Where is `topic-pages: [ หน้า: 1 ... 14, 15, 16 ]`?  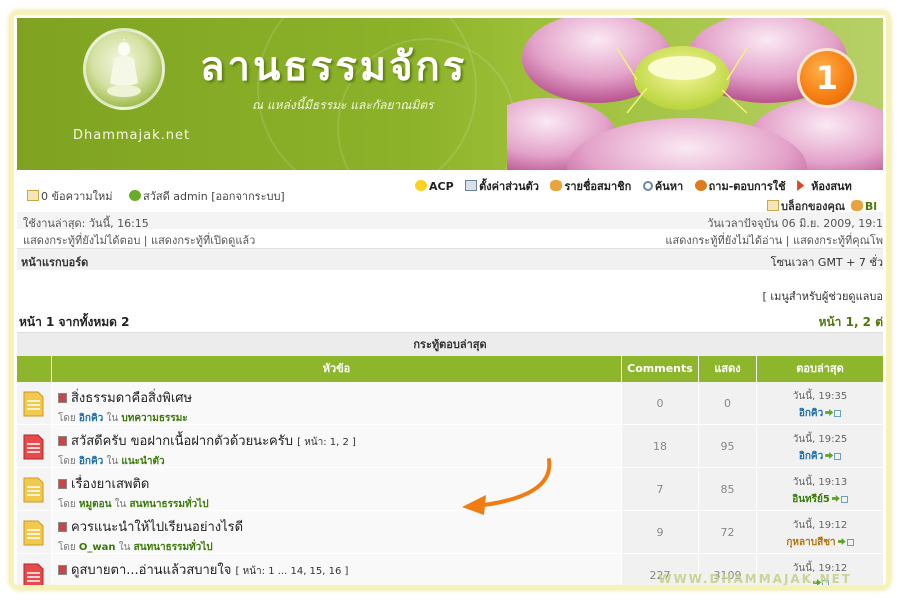 topic-pages: [ หน้า: 1 ... 14, 15, 16 ] is located at coordinates (292, 571).